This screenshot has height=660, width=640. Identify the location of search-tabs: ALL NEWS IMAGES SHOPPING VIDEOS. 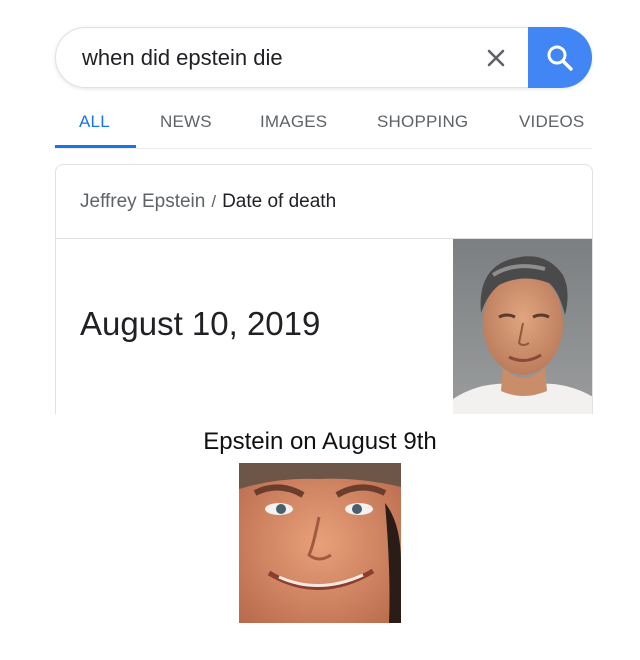
(323, 129).